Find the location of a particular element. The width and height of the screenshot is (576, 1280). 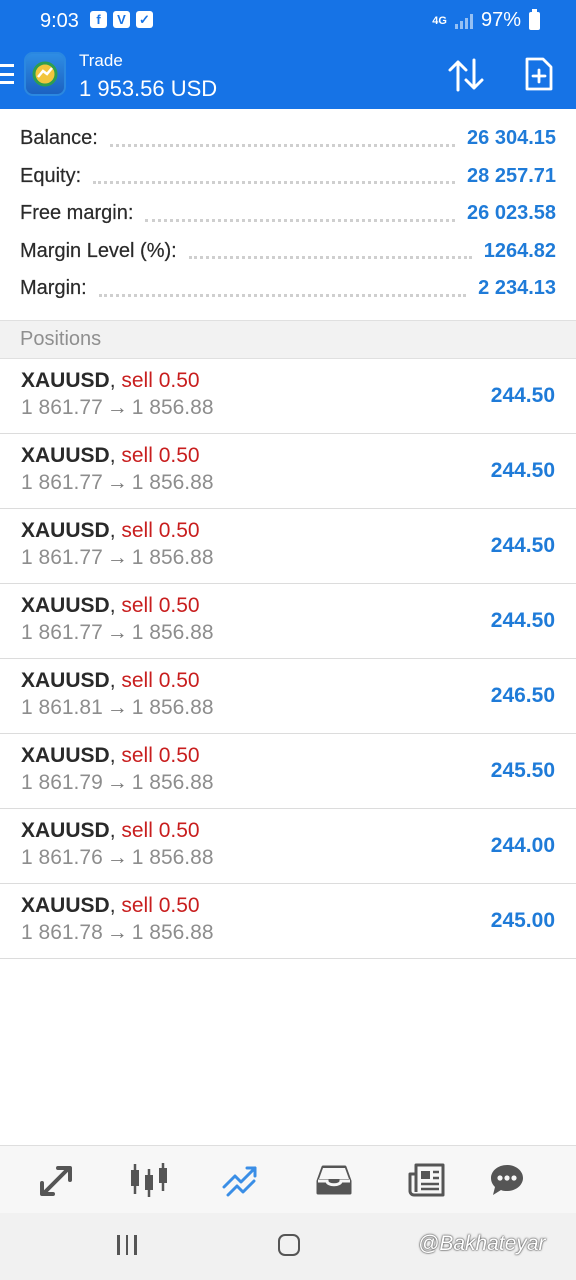

positions-title: Positions is located at coordinates (61, 339).